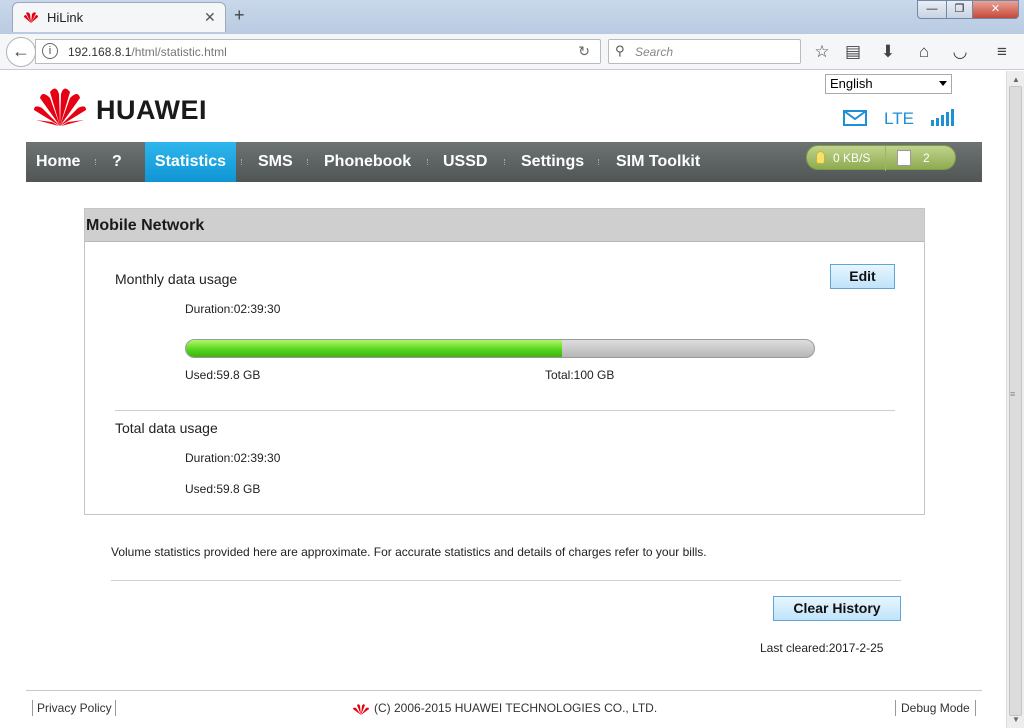 Image resolution: width=1024 pixels, height=728 pixels. What do you see at coordinates (223, 375) in the screenshot?
I see `monthly-used: Used:59.8 GB` at bounding box center [223, 375].